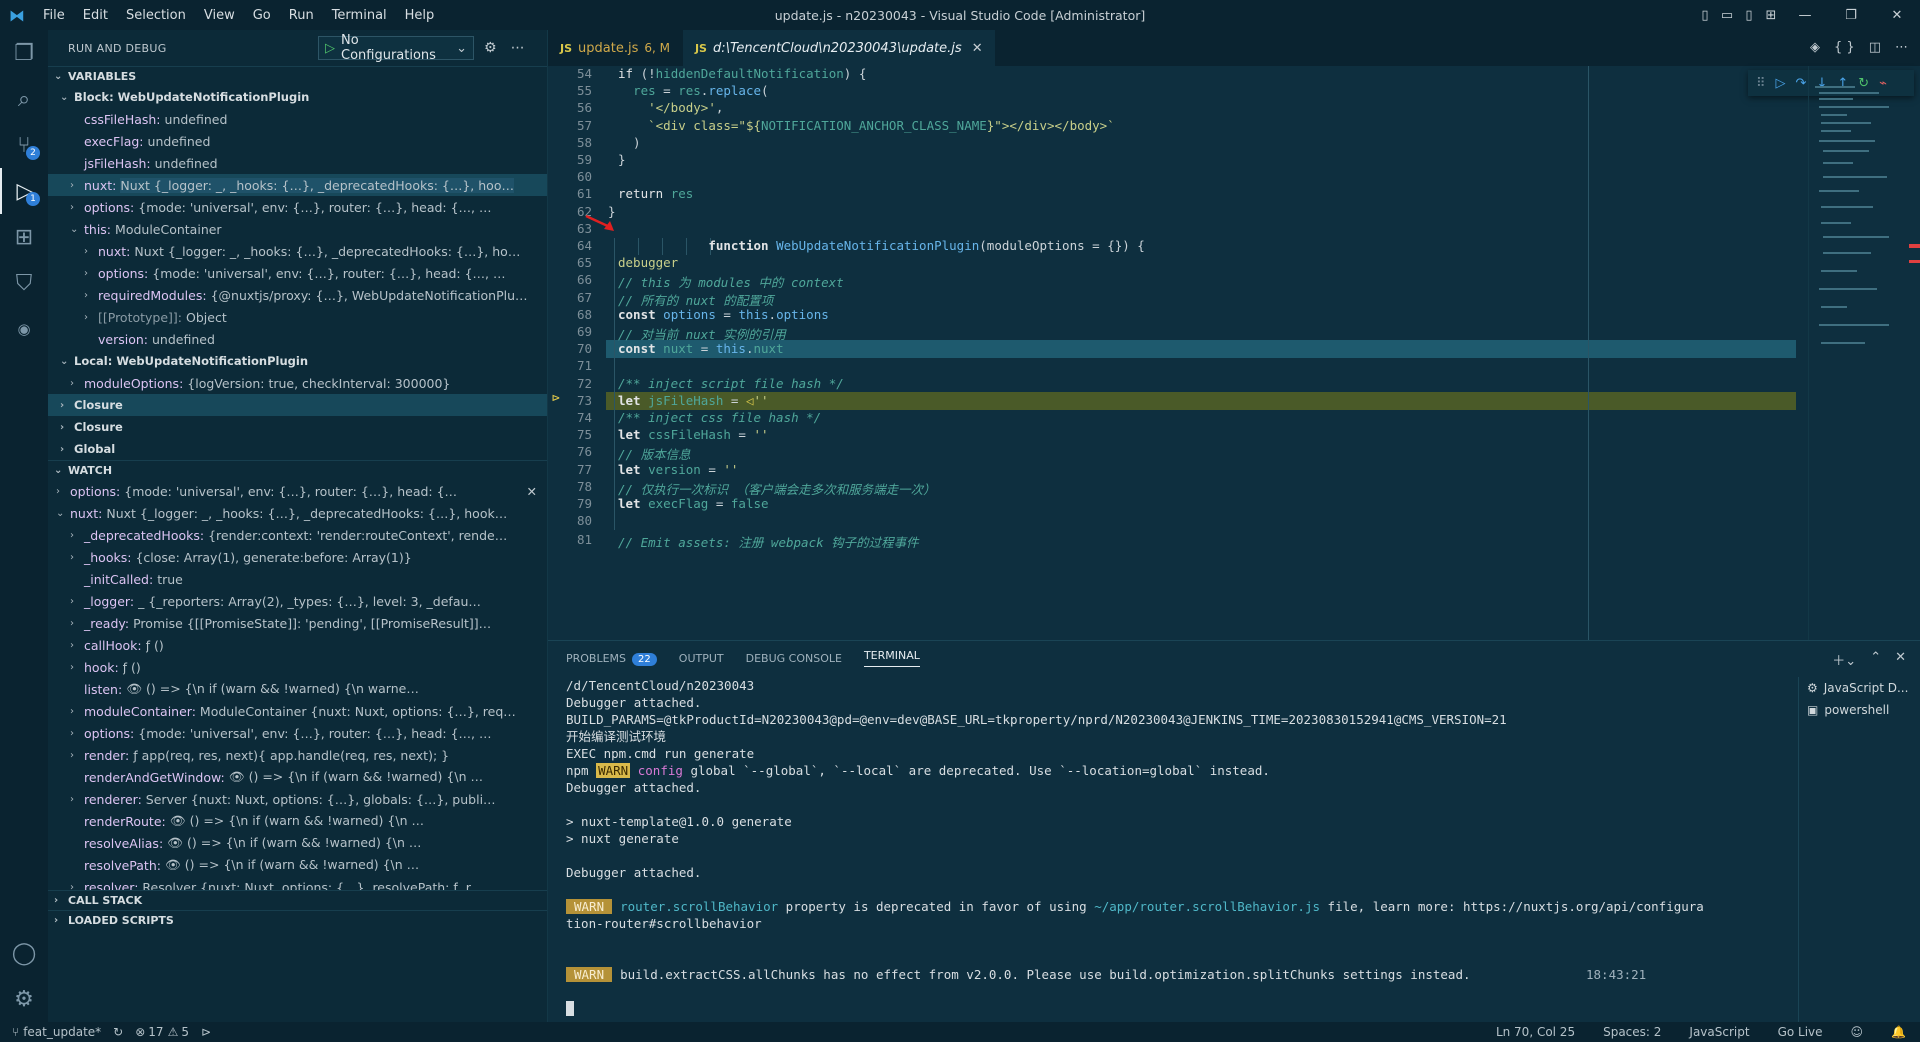 The width and height of the screenshot is (1920, 1042). What do you see at coordinates (54, 15) in the screenshot?
I see `menu-file: File` at bounding box center [54, 15].